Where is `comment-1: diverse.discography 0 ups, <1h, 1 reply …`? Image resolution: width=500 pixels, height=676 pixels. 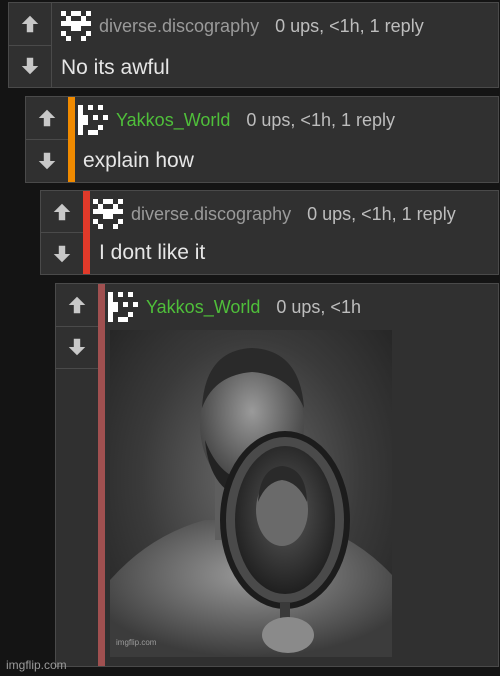
comment-1: diverse.discography 0 ups, <1h, 1 reply … is located at coordinates (253, 45).